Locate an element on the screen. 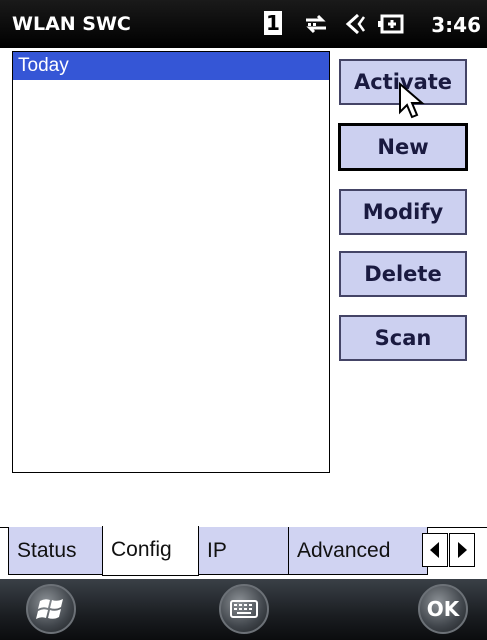  status-icons: 1 3:46 is located at coordinates (368, 24).